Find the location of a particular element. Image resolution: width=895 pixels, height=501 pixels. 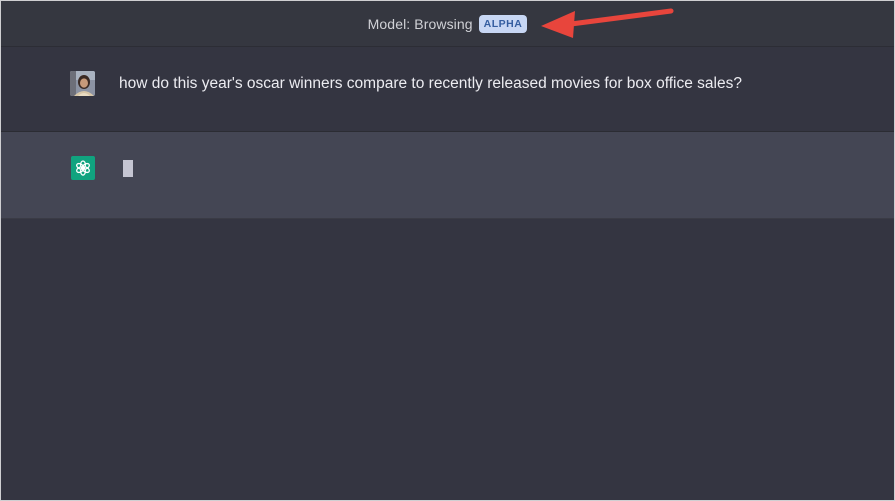

red-arrow-icon is located at coordinates (607, 23).